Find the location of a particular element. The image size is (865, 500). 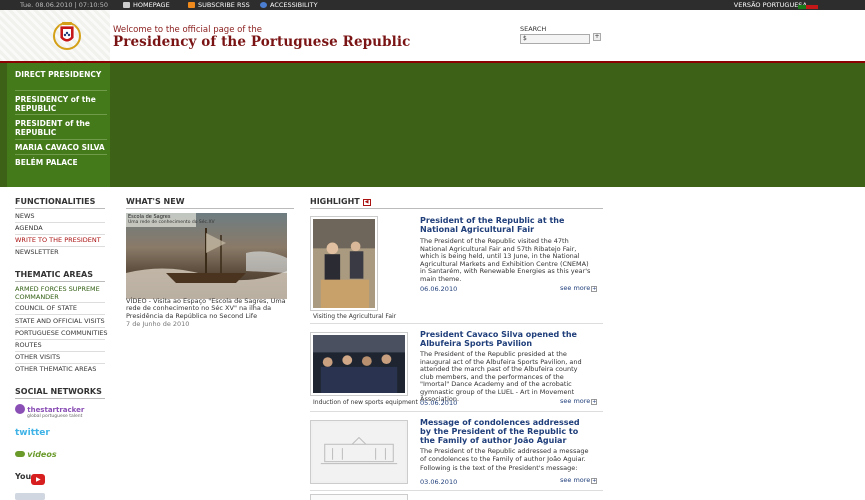

twitter-link: twitter is located at coordinates (32, 433).